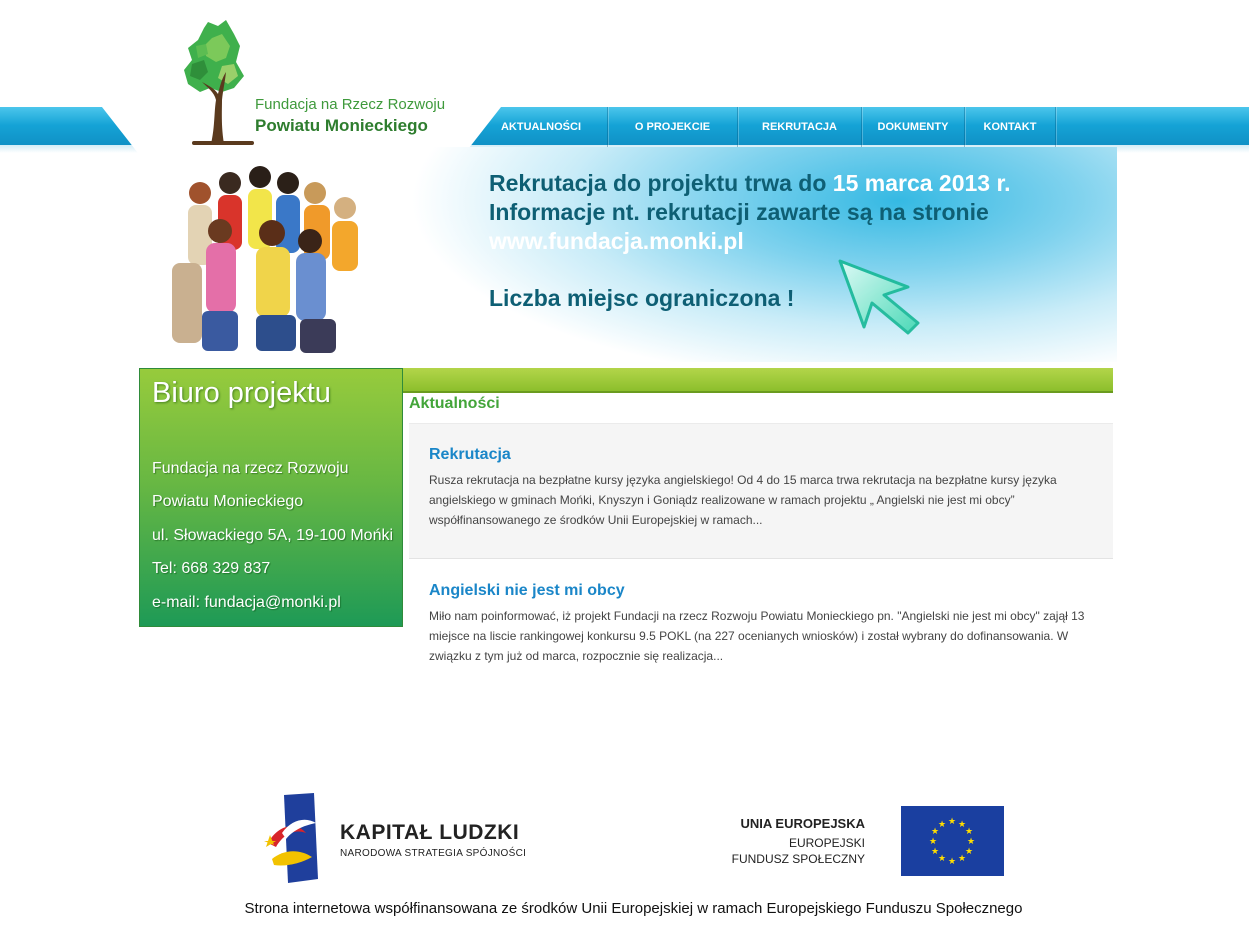 The image size is (1249, 935). Describe the element at coordinates (826, 843) in the screenshot. I see `eu-line-2: EUROPEJSKI` at that location.